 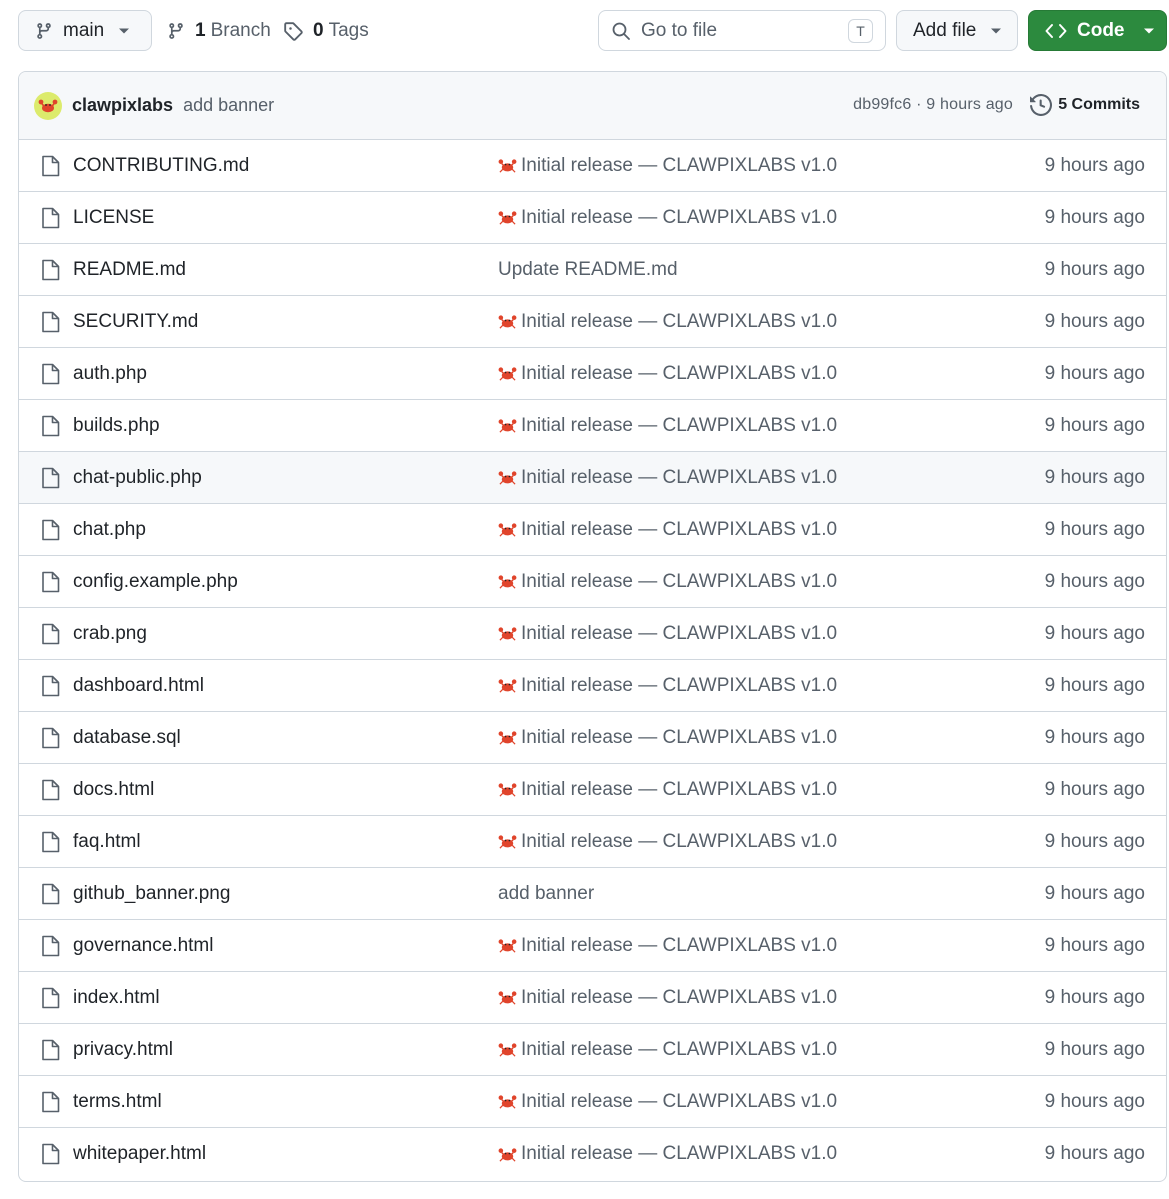 I want to click on add-file-button: Add file, so click(x=957, y=30).